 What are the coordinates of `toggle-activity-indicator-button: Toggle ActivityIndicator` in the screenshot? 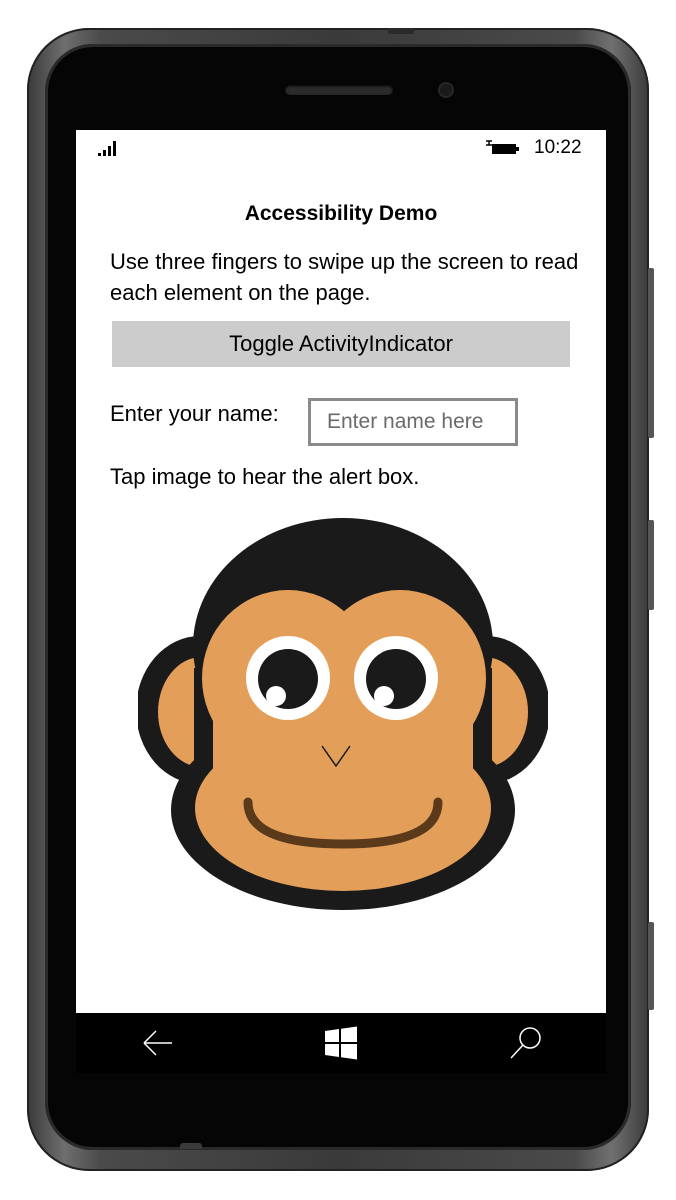 It's located at (341, 344).